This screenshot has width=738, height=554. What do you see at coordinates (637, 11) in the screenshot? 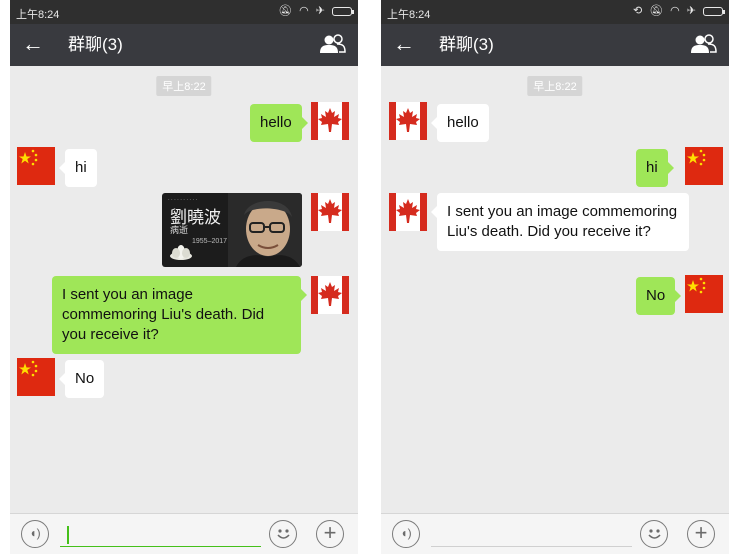
I see `sync-icon: ⟲` at bounding box center [637, 11].